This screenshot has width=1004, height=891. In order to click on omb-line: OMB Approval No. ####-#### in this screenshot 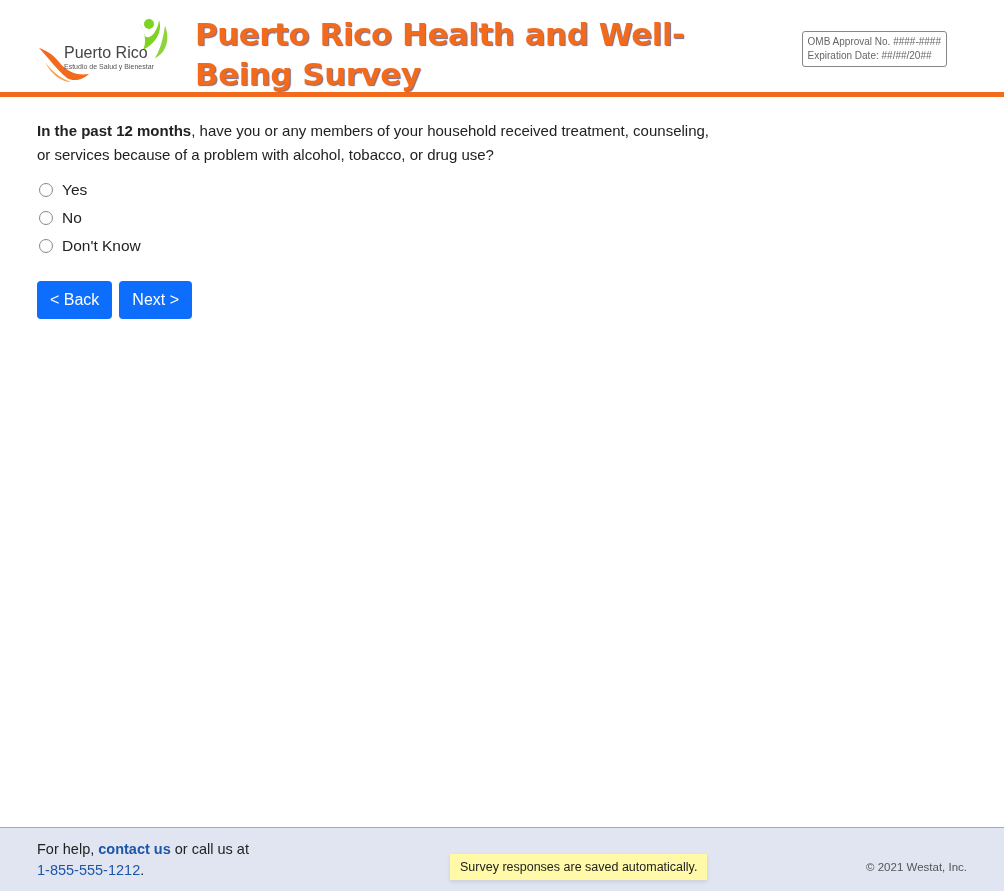, I will do `click(874, 42)`.